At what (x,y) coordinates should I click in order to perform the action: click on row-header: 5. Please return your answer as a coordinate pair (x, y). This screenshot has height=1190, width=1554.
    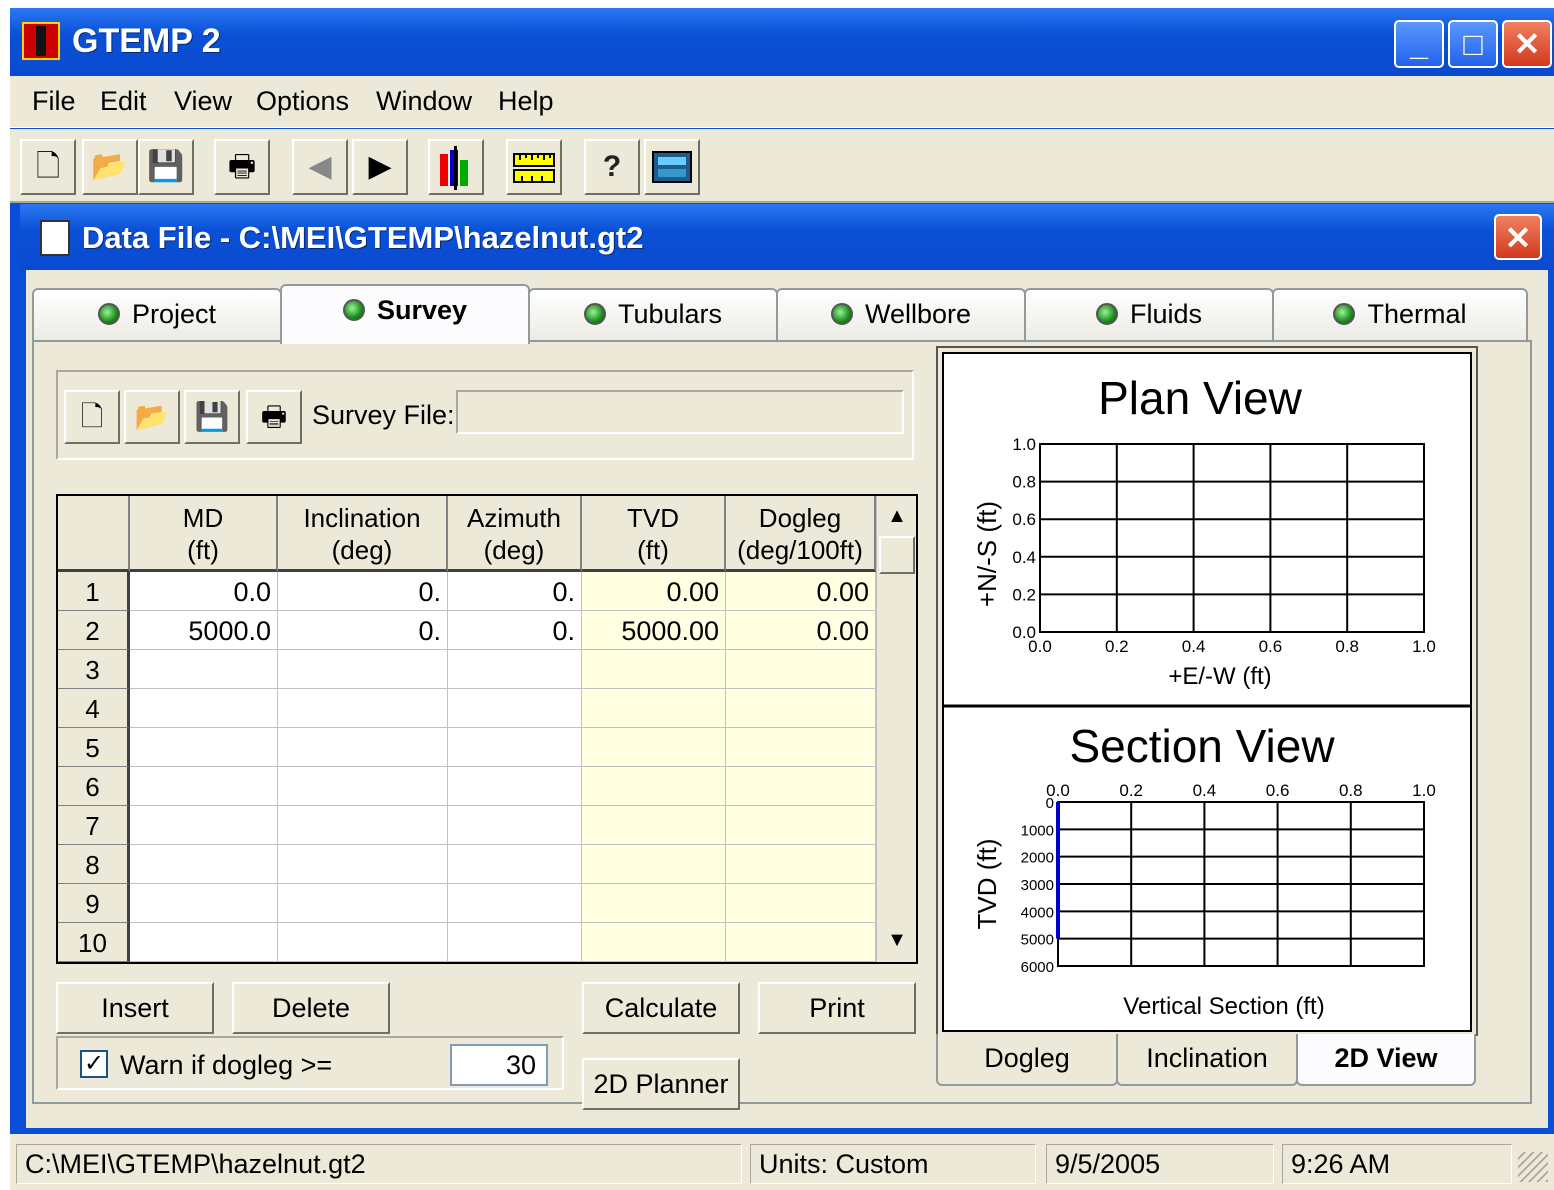
    Looking at the image, I should click on (94, 747).